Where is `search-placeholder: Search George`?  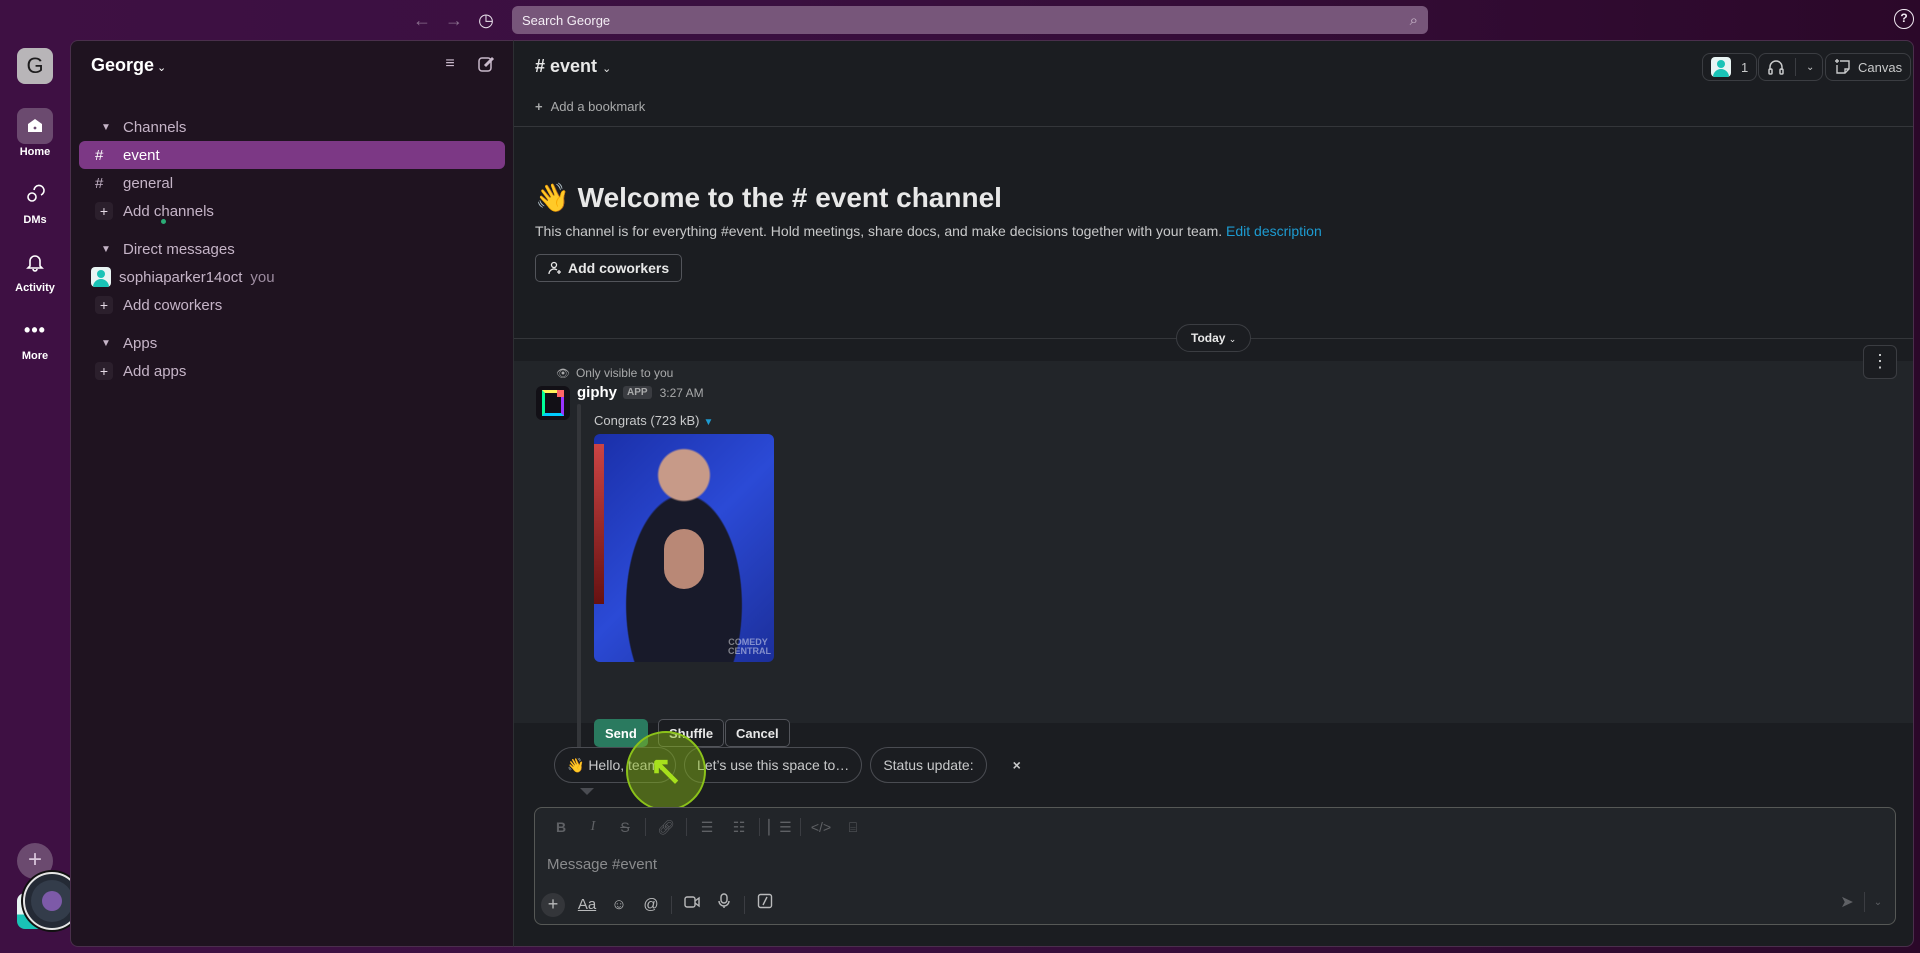 search-placeholder: Search George is located at coordinates (566, 20).